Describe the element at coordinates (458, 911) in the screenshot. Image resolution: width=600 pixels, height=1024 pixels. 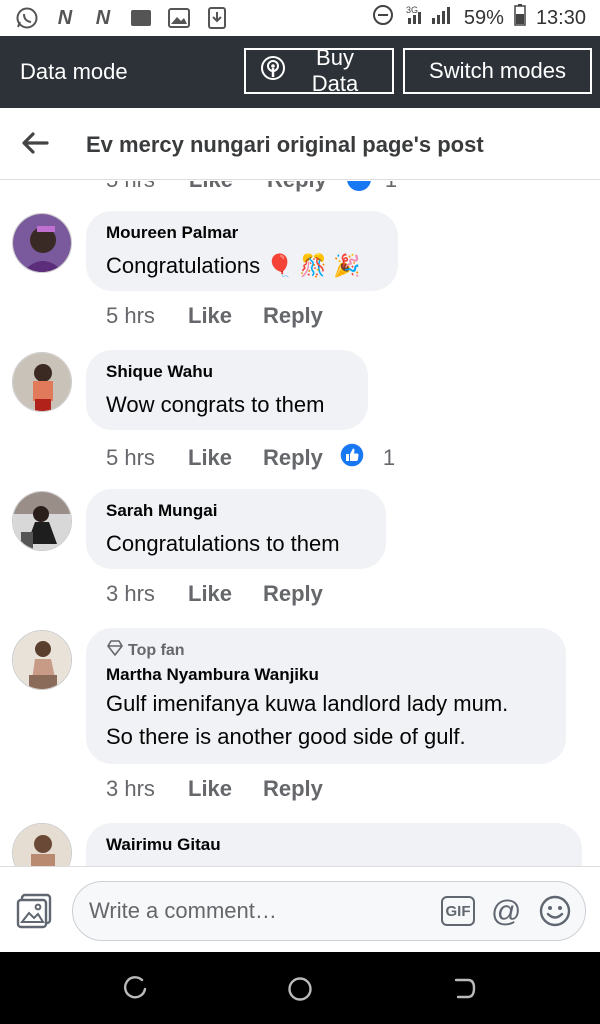
I see `gif-button: GIF` at that location.